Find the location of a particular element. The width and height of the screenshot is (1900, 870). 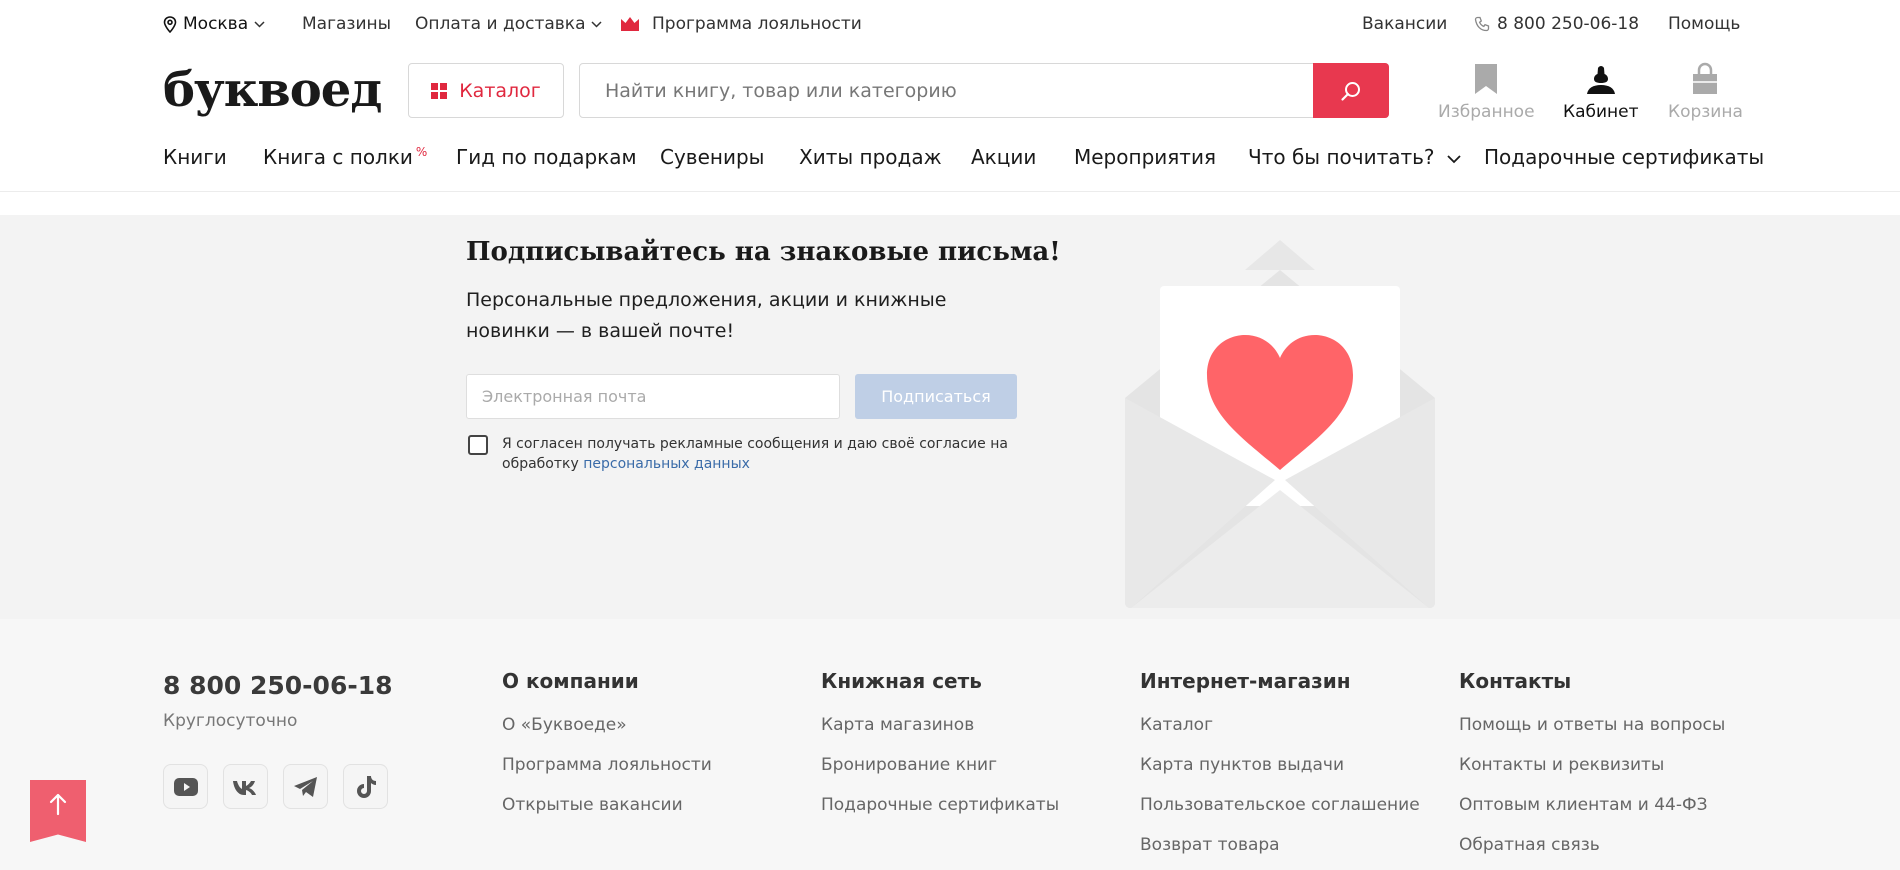

discount-badge: % is located at coordinates (421, 152).